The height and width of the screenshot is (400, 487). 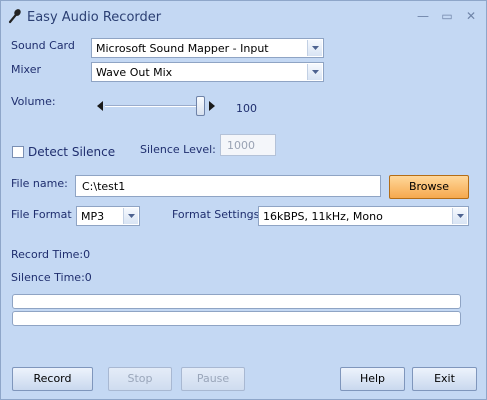 What do you see at coordinates (134, 72) in the screenshot?
I see `mixer-value: Wave Out Mix` at bounding box center [134, 72].